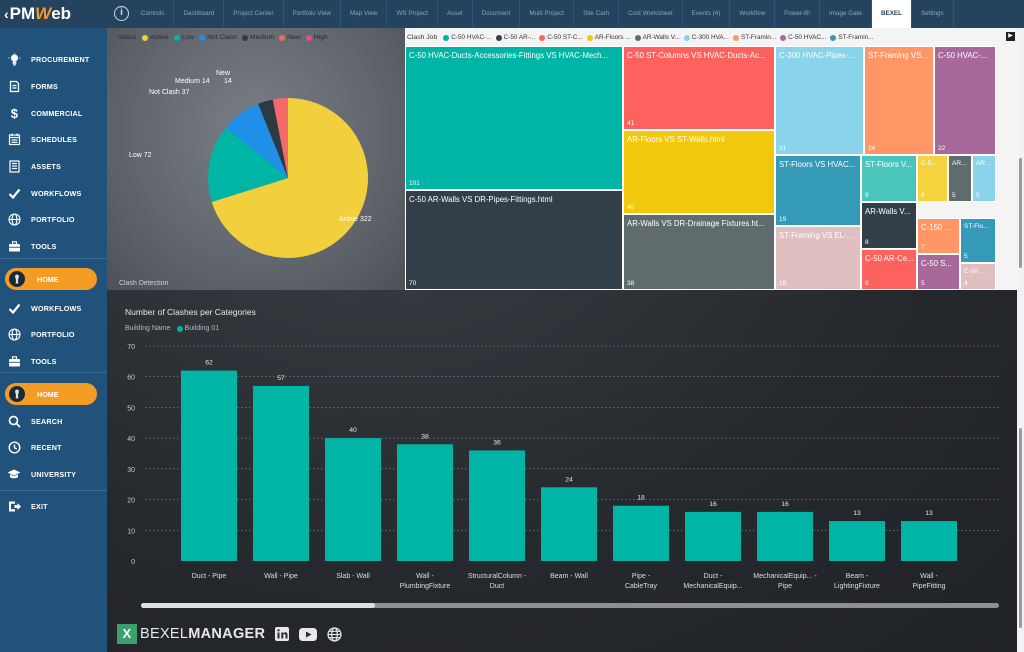 The image size is (1024, 652). Describe the element at coordinates (53, 166) in the screenshot. I see `sidebar-item-assets: ASSETS` at that location.